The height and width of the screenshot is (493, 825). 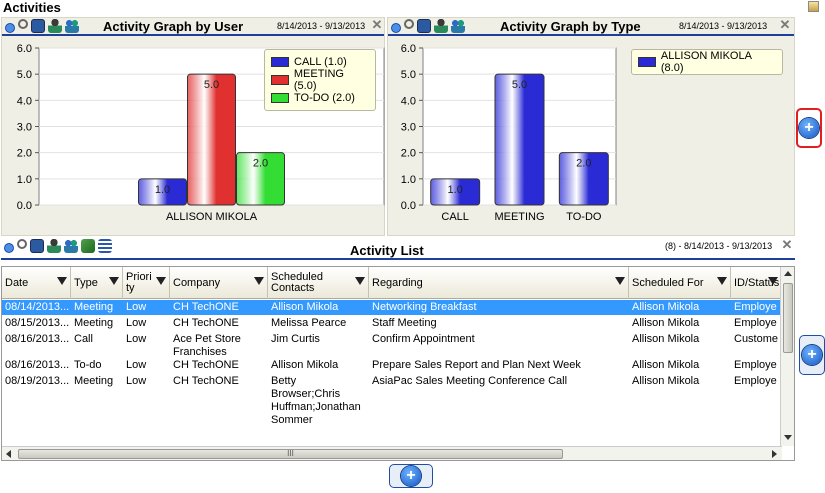 I want to click on vertical-scrollbar, so click(x=787, y=356).